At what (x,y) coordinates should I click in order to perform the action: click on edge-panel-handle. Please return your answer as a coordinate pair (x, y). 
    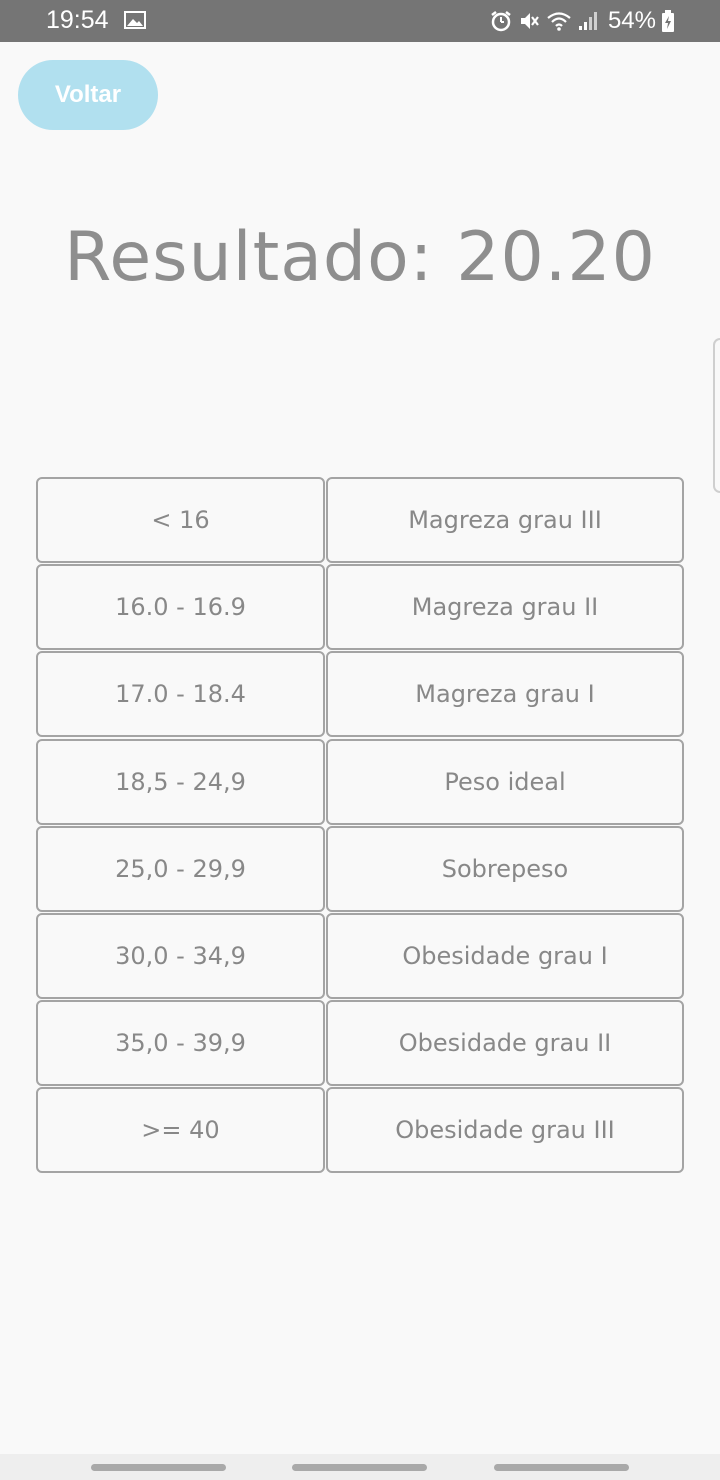
    Looking at the image, I should click on (716, 415).